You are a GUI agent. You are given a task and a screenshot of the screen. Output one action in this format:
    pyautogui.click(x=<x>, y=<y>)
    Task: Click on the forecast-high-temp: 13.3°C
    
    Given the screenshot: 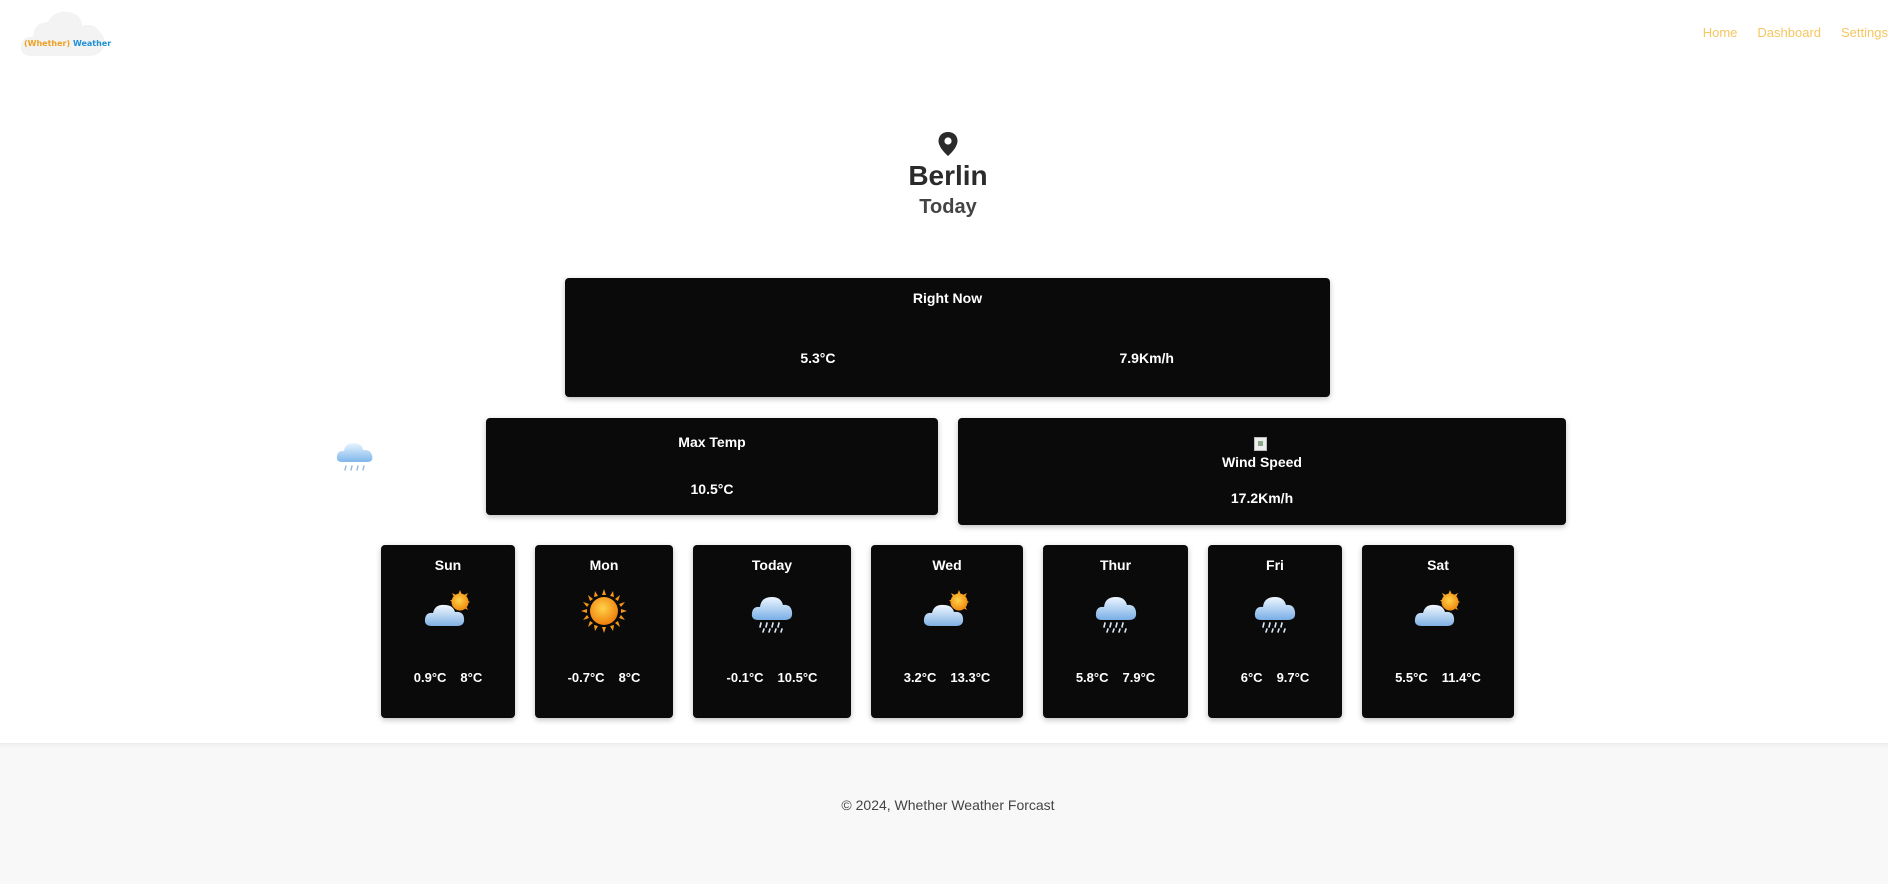 What is the action you would take?
    pyautogui.click(x=970, y=677)
    